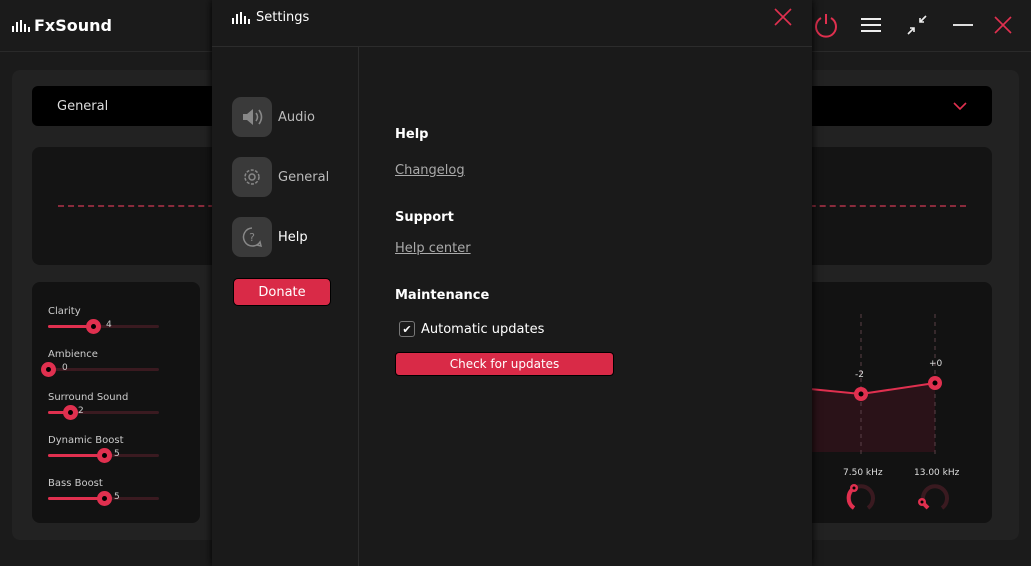 The image size is (1031, 566). I want to click on speaker-icon, so click(252, 117).